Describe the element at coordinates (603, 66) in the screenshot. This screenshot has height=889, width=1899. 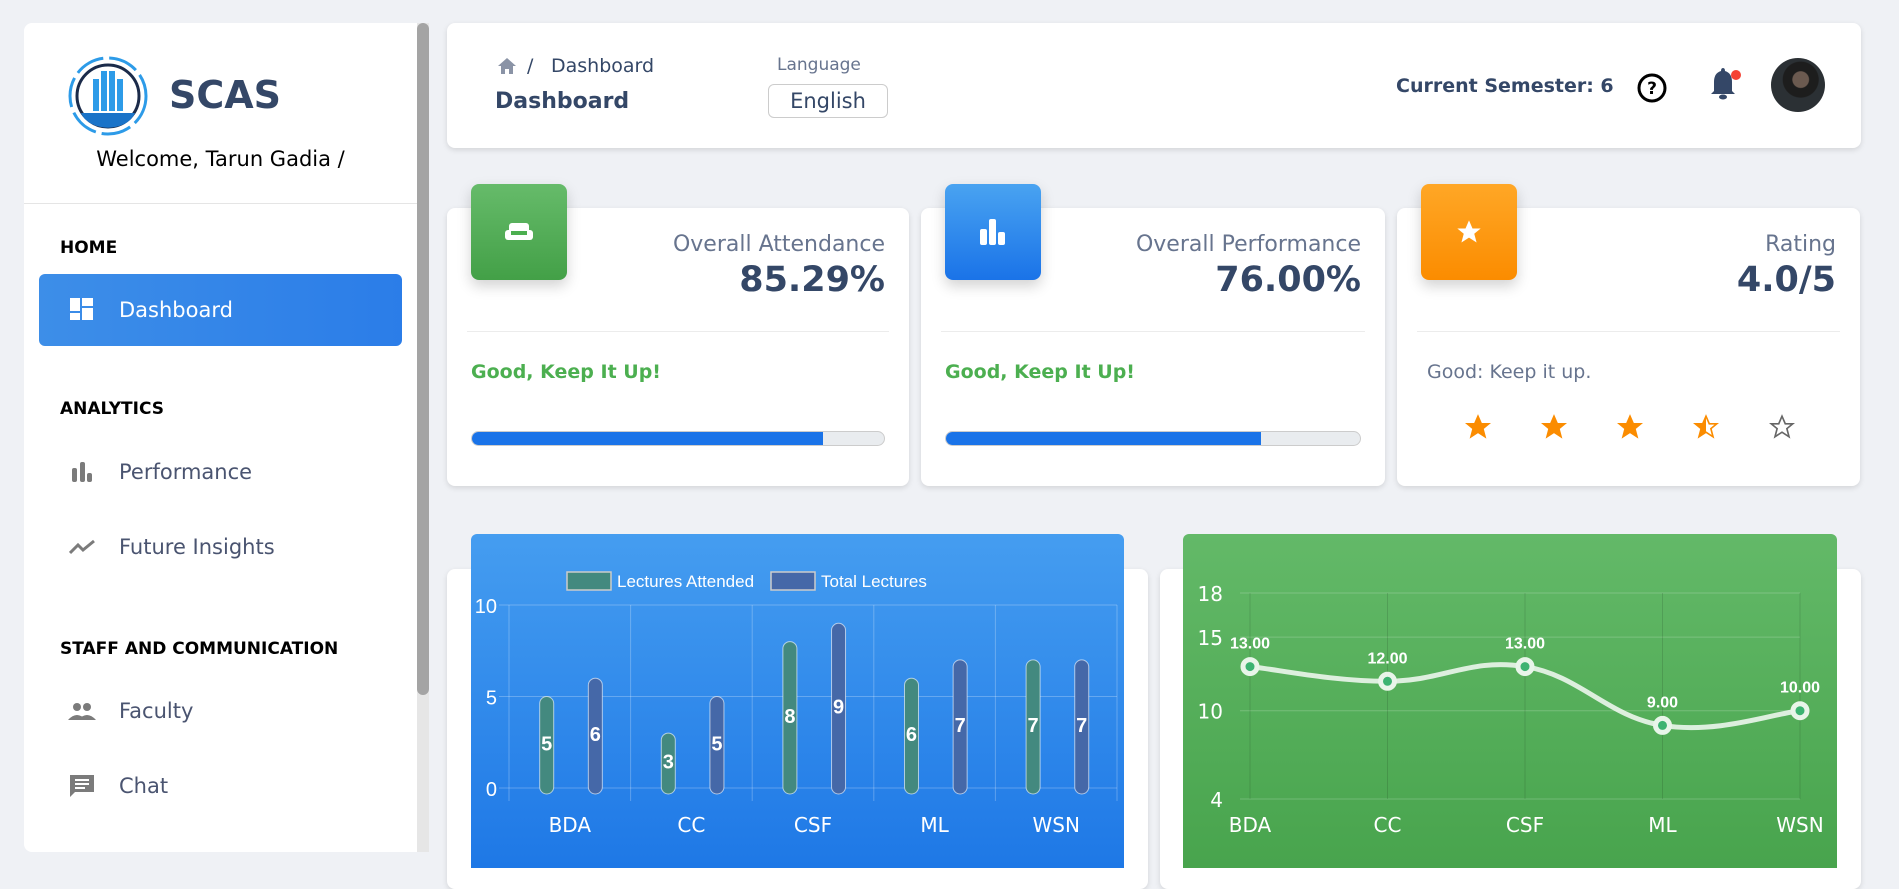
I see `breadcrumb-current: Dashboard` at that location.